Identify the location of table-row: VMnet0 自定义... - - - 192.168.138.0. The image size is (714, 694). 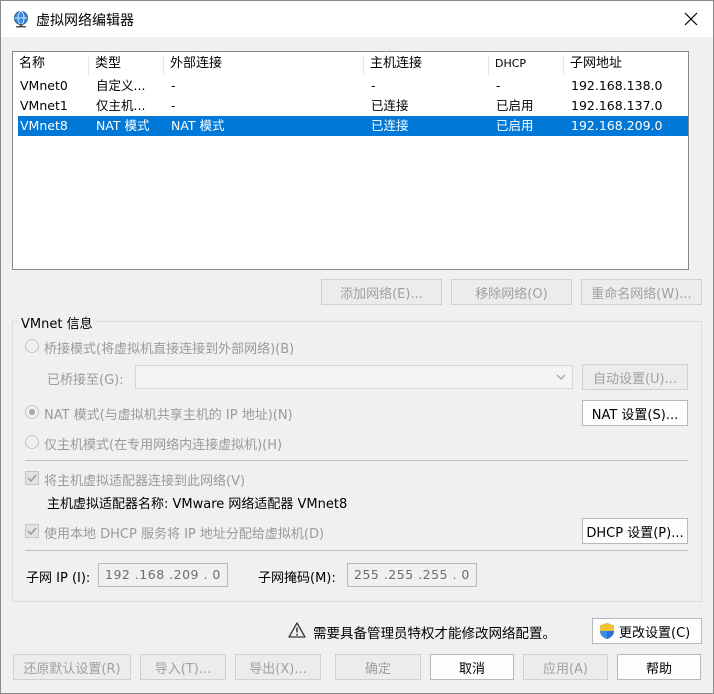
(353, 86).